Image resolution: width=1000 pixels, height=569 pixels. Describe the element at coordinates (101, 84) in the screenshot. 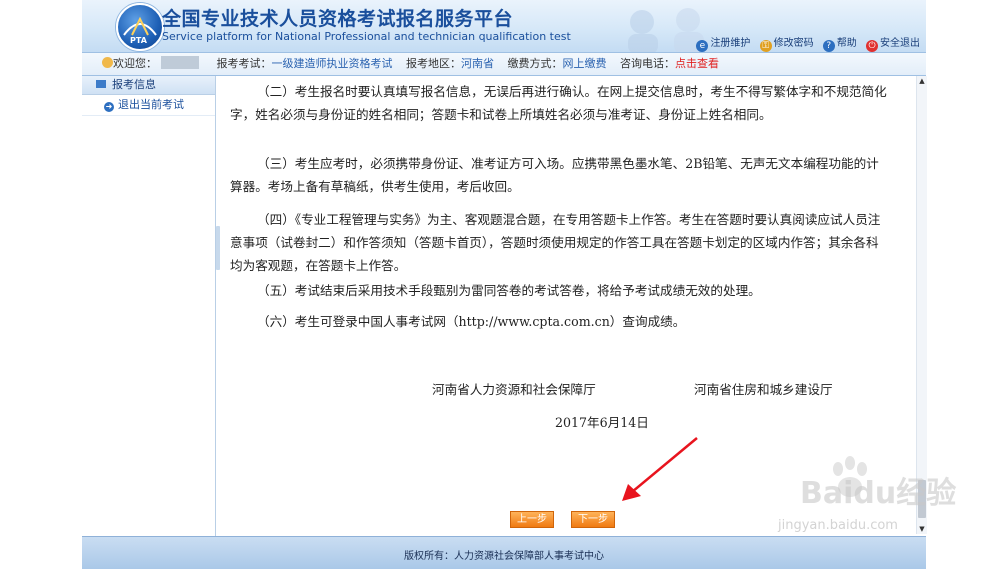

I see `folder-icon` at that location.